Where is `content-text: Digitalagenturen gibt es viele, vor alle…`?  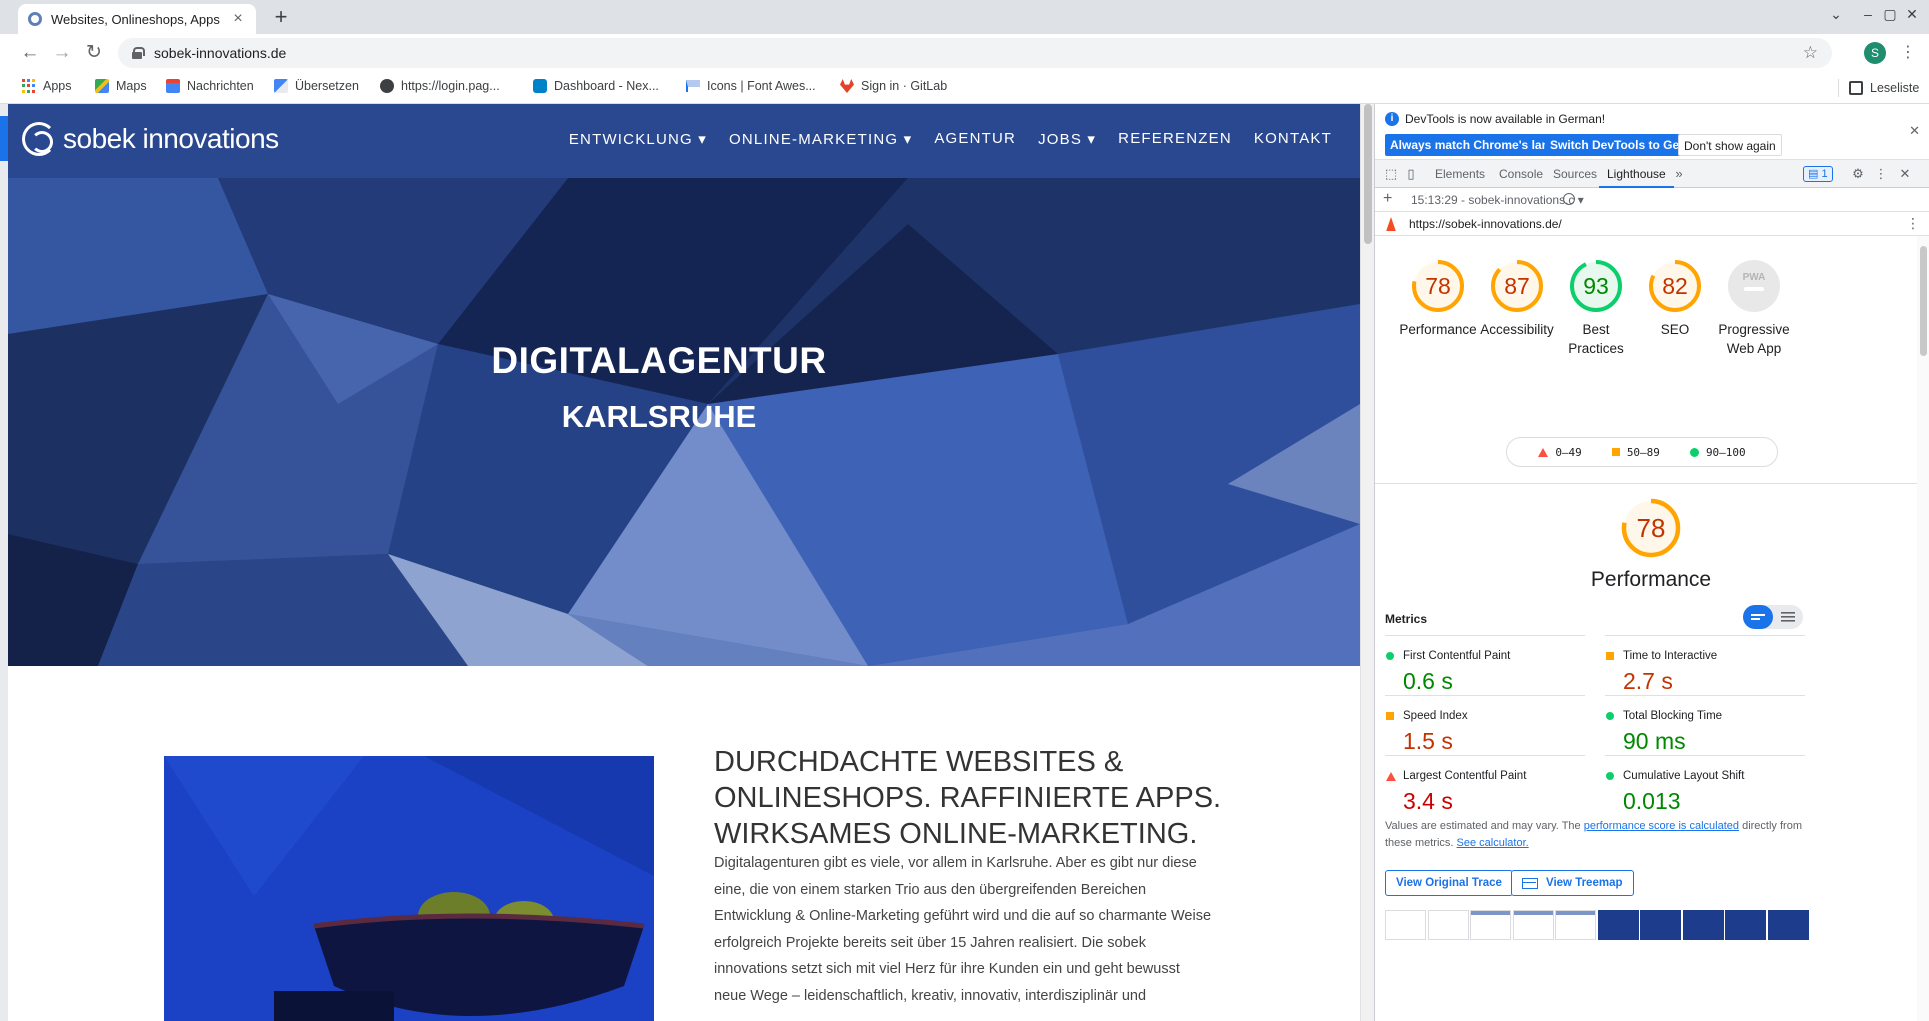
content-text: Digitalagenturen gibt es viele, vor alle… is located at coordinates (963, 929).